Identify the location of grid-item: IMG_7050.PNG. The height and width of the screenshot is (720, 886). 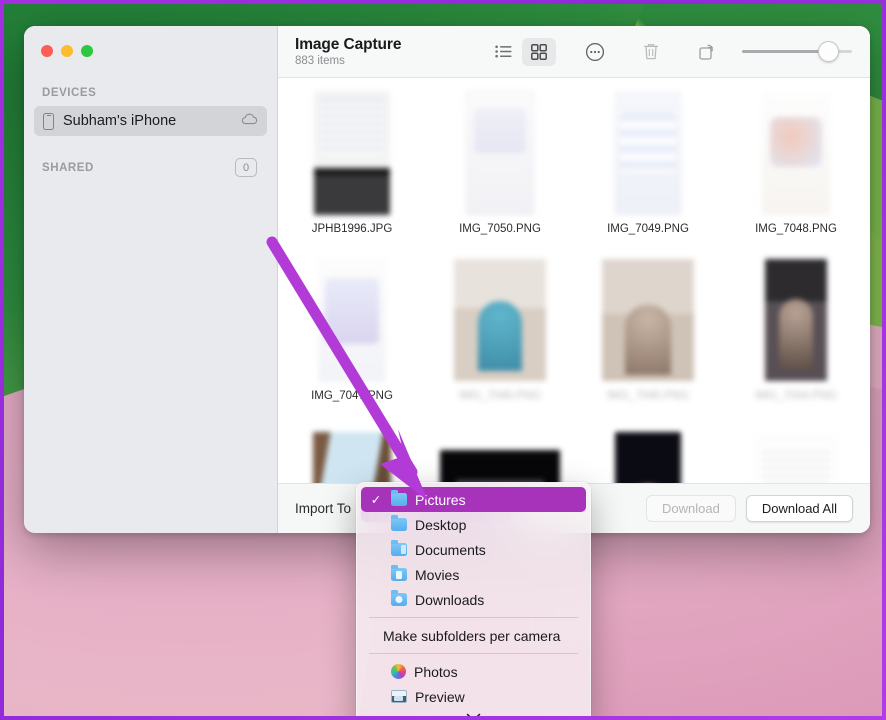
(500, 172).